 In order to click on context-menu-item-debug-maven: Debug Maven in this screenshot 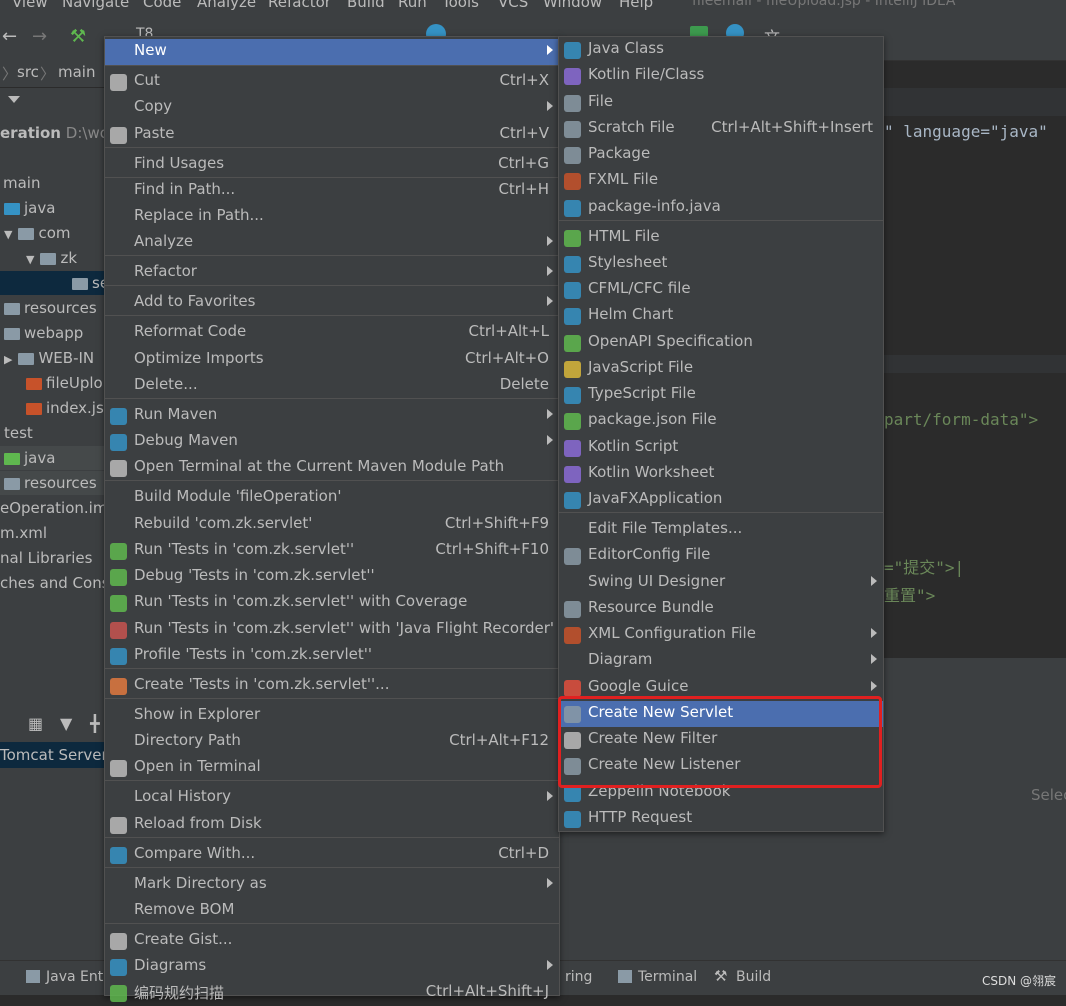, I will do `click(332, 442)`.